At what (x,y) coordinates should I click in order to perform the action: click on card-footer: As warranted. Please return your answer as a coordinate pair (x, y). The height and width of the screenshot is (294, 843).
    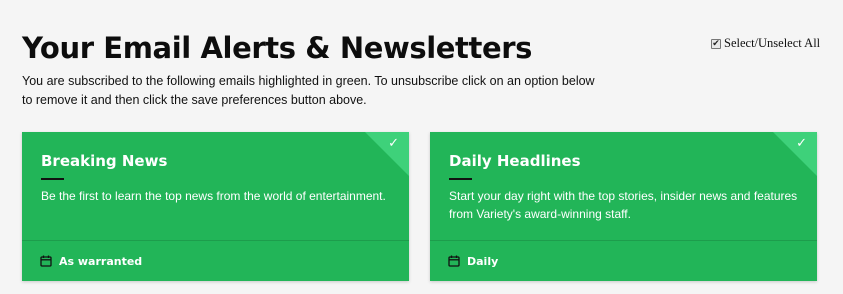
    Looking at the image, I should click on (215, 260).